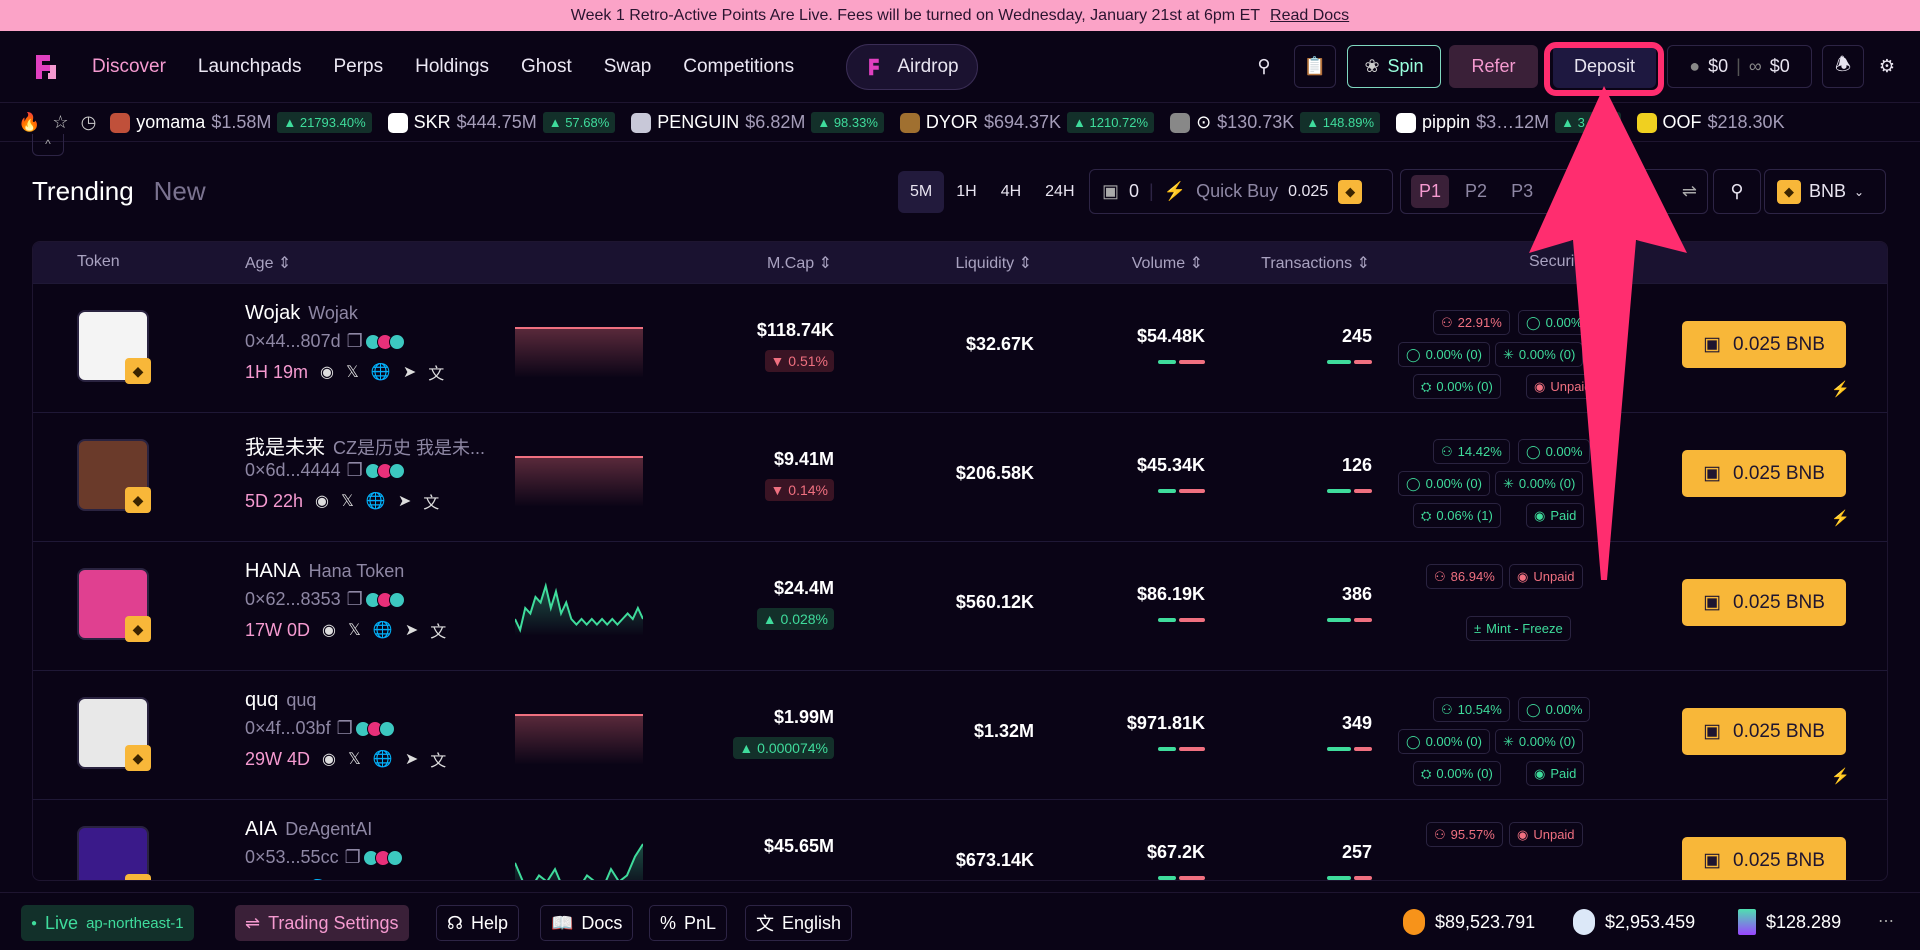  What do you see at coordinates (322, 923) in the screenshot?
I see `trading-settings-button: ⇌ Trading Settings` at bounding box center [322, 923].